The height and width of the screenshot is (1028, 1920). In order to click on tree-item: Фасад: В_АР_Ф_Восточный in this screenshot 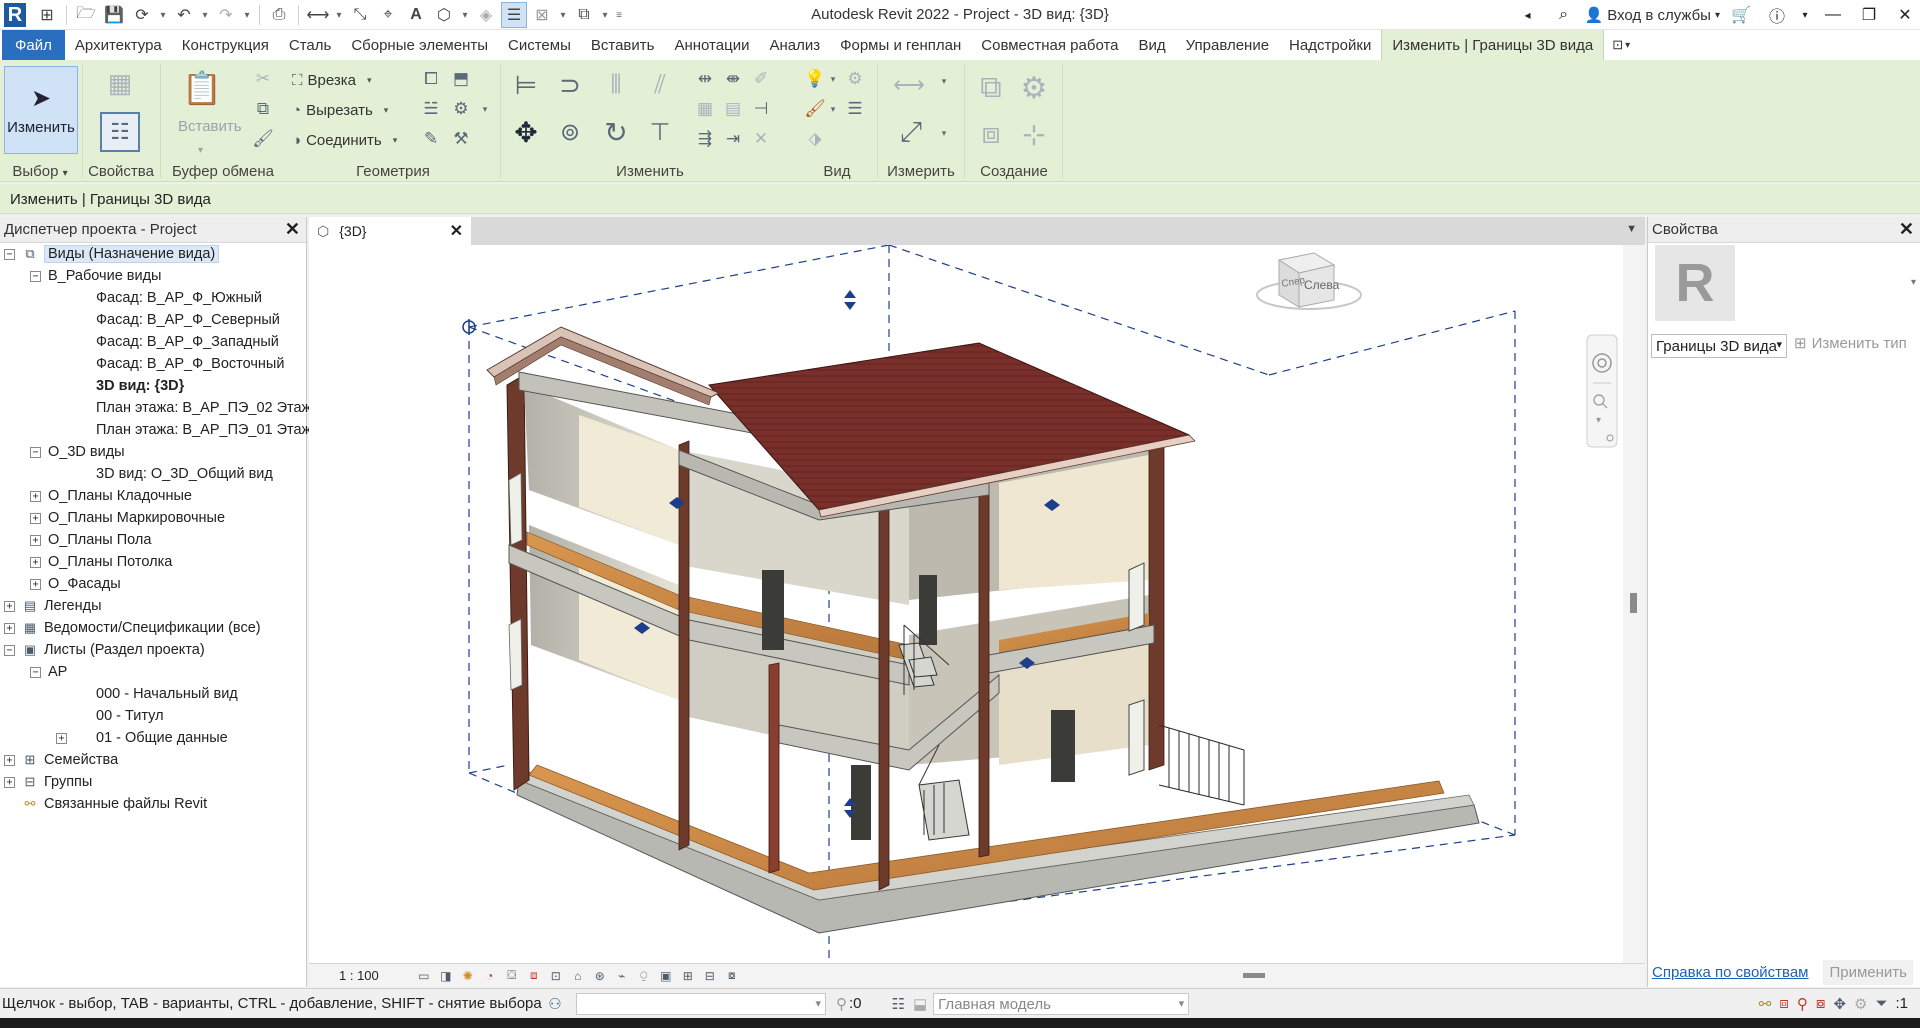, I will do `click(153, 364)`.